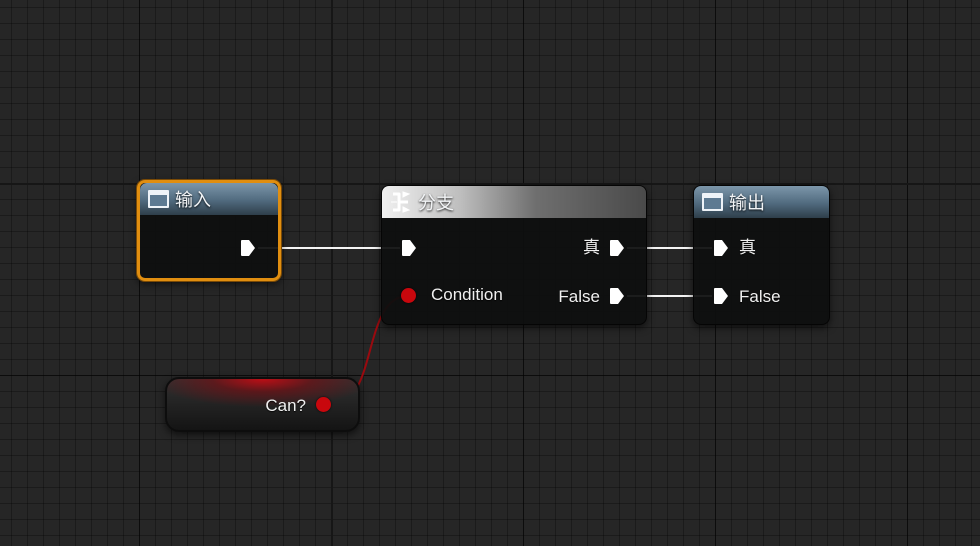  What do you see at coordinates (209, 230) in the screenshot?
I see `input-event-node: 输入` at bounding box center [209, 230].